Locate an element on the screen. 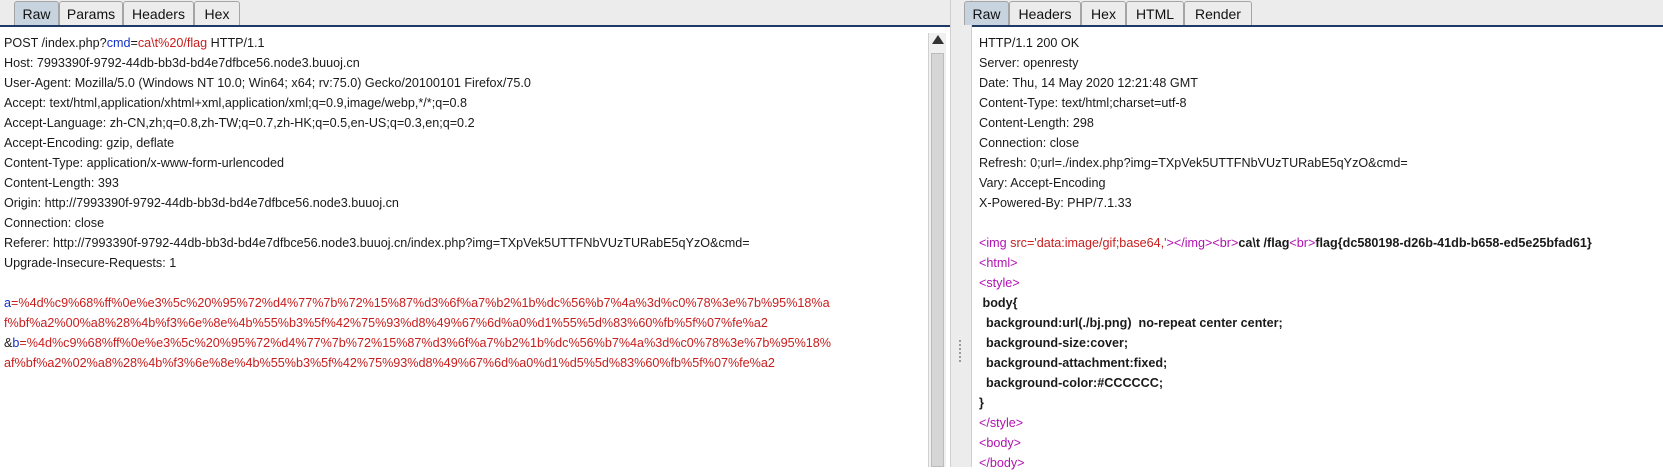  html-tag: <html> is located at coordinates (998, 263).